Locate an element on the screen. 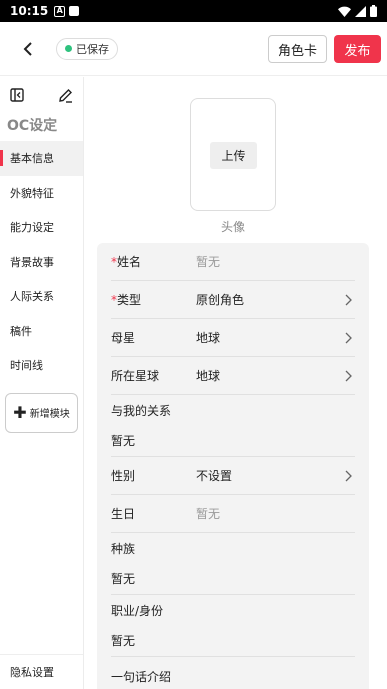  relation-label: 与我的关系 is located at coordinates (141, 411).